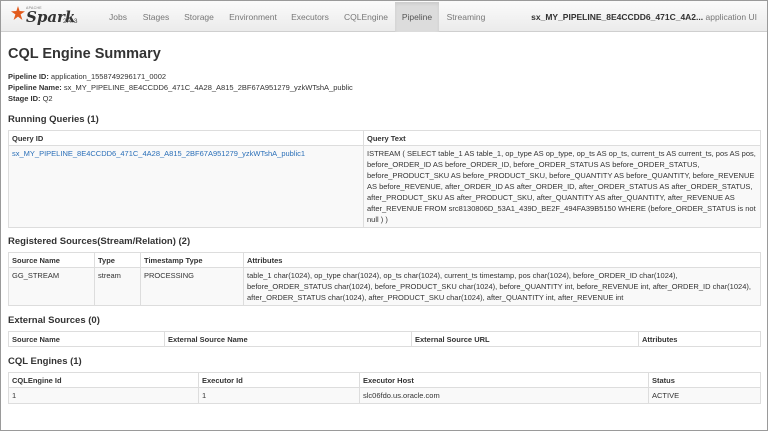  Describe the element at coordinates (279, 380) in the screenshot. I see `column-header: Executor Id` at that location.